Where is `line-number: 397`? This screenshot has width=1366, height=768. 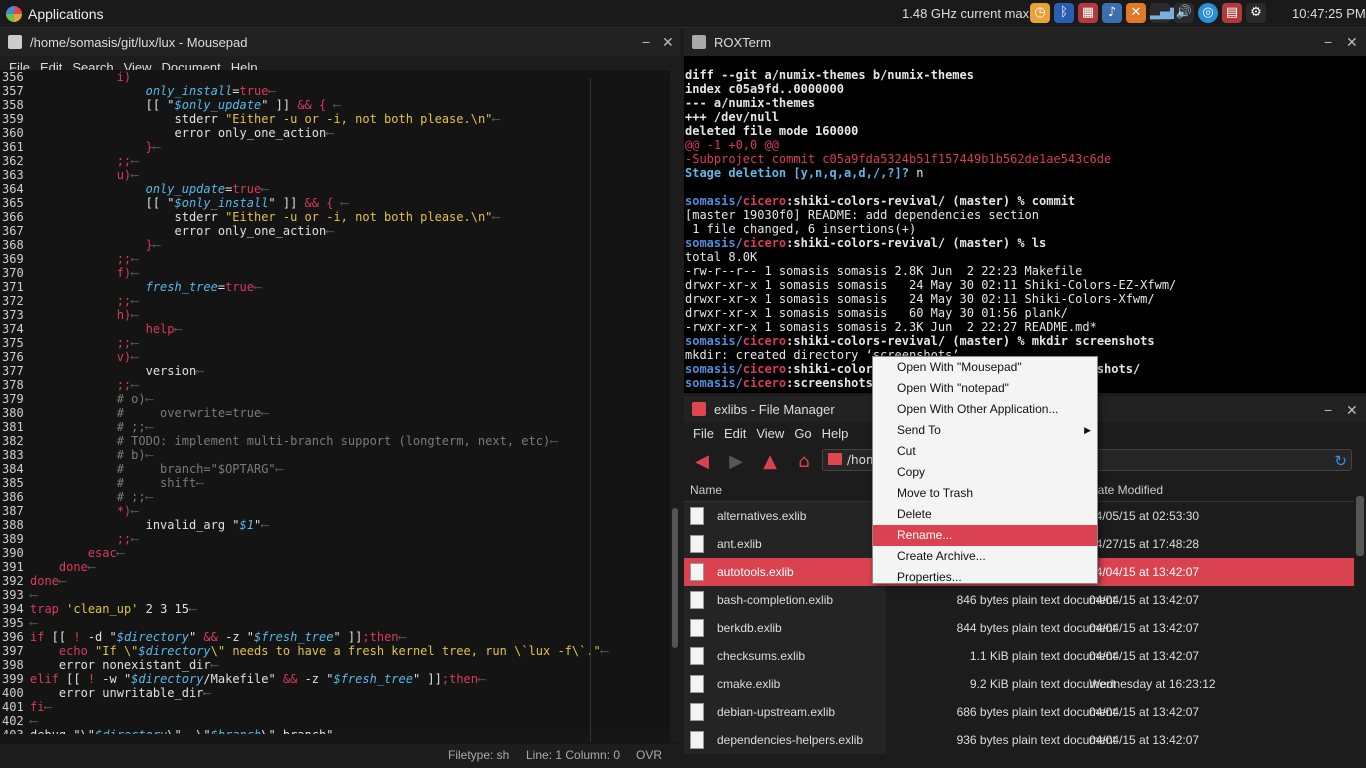 line-number: 397 is located at coordinates (13, 651).